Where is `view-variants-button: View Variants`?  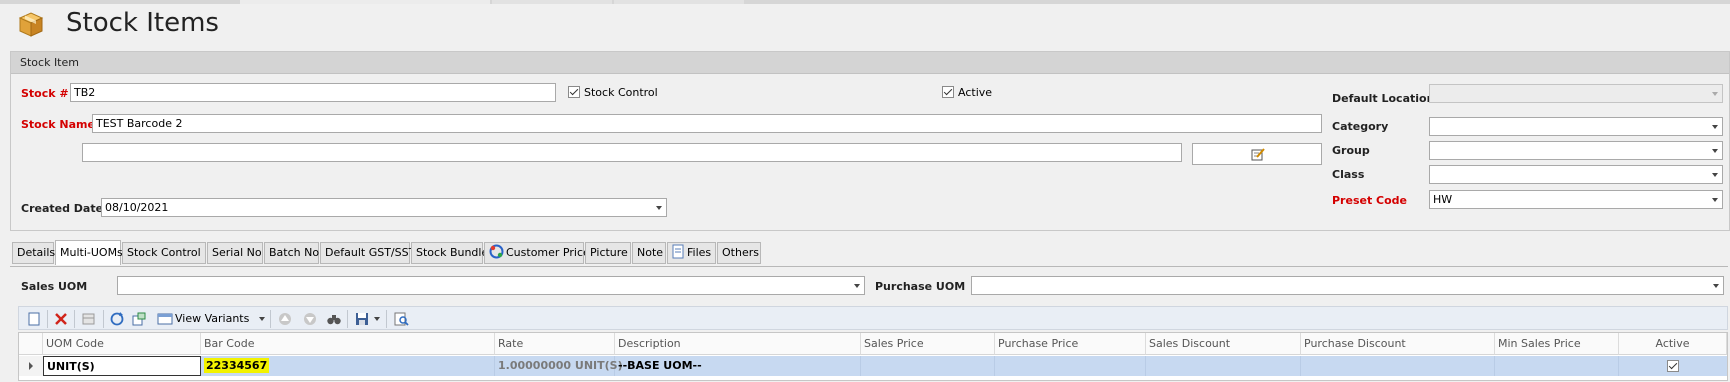 view-variants-button: View Variants is located at coordinates (212, 318).